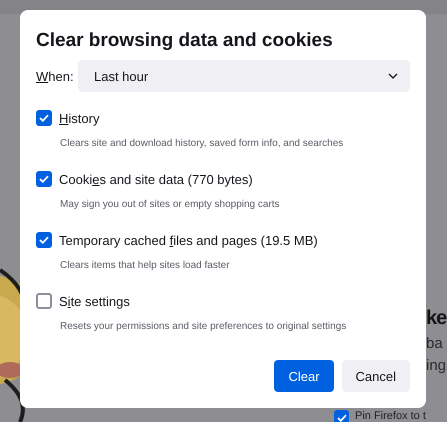 This screenshot has width=447, height=422. Describe the element at coordinates (244, 76) in the screenshot. I see `time-range-dropdown: Last hour` at that location.